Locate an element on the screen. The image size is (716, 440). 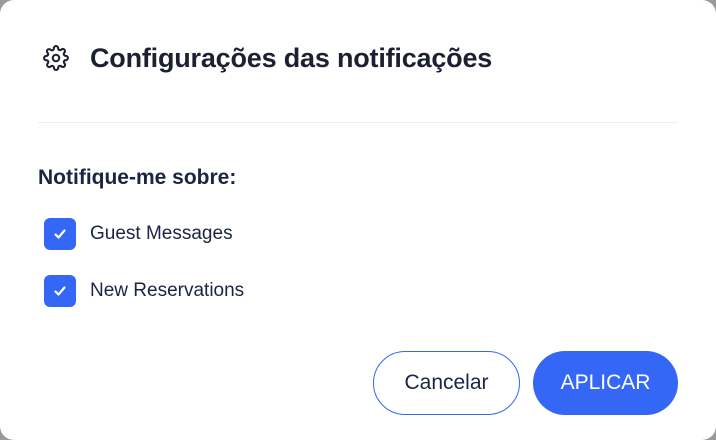
header-divider is located at coordinates (358, 122).